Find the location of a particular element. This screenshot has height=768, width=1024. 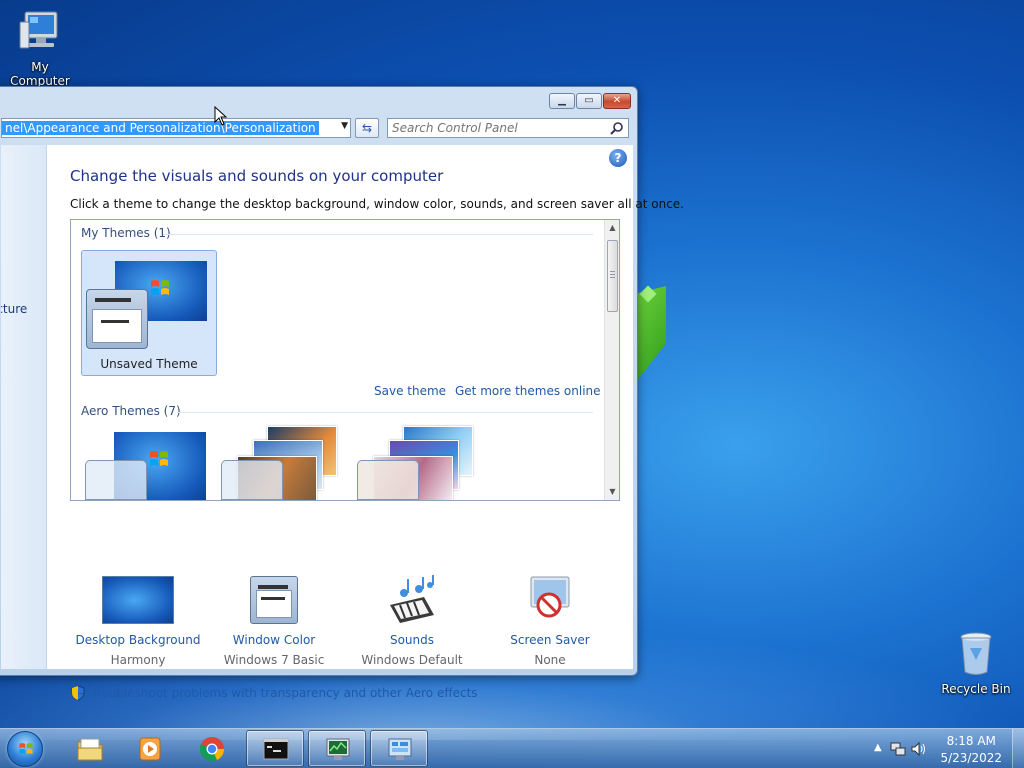

taskbar-media-player is located at coordinates (149, 748).